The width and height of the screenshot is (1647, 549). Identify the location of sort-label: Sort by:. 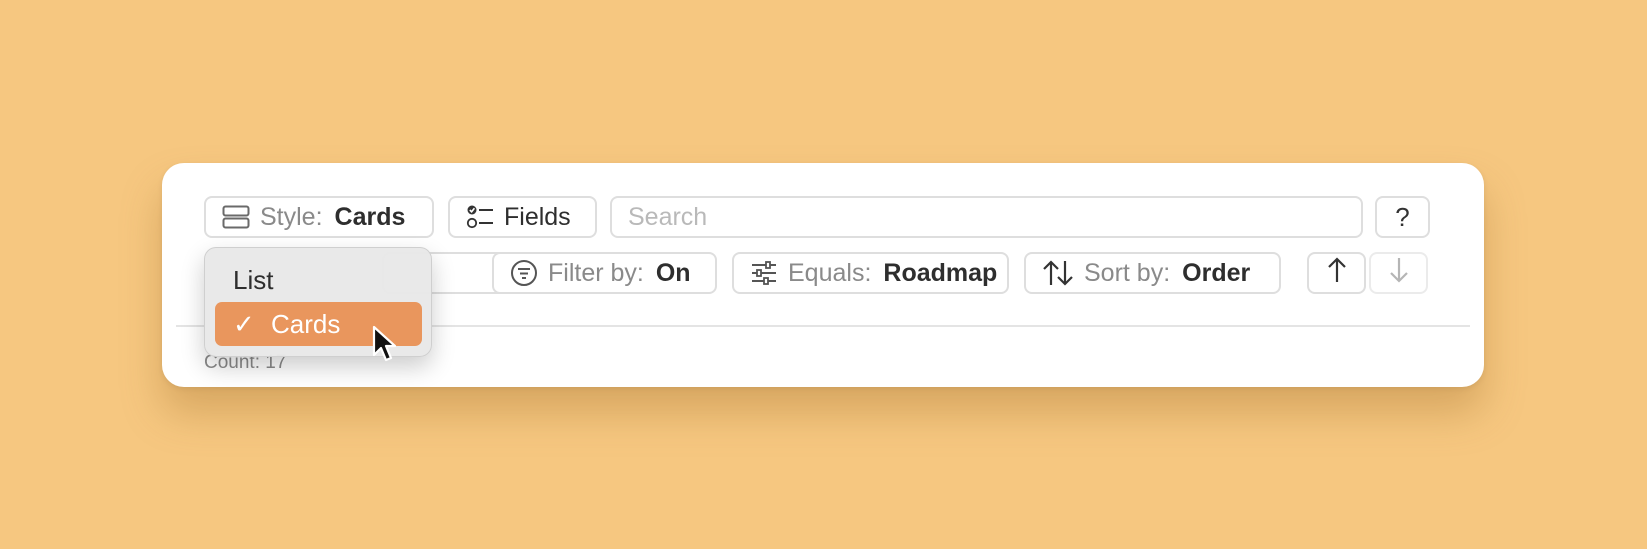
(1127, 272).